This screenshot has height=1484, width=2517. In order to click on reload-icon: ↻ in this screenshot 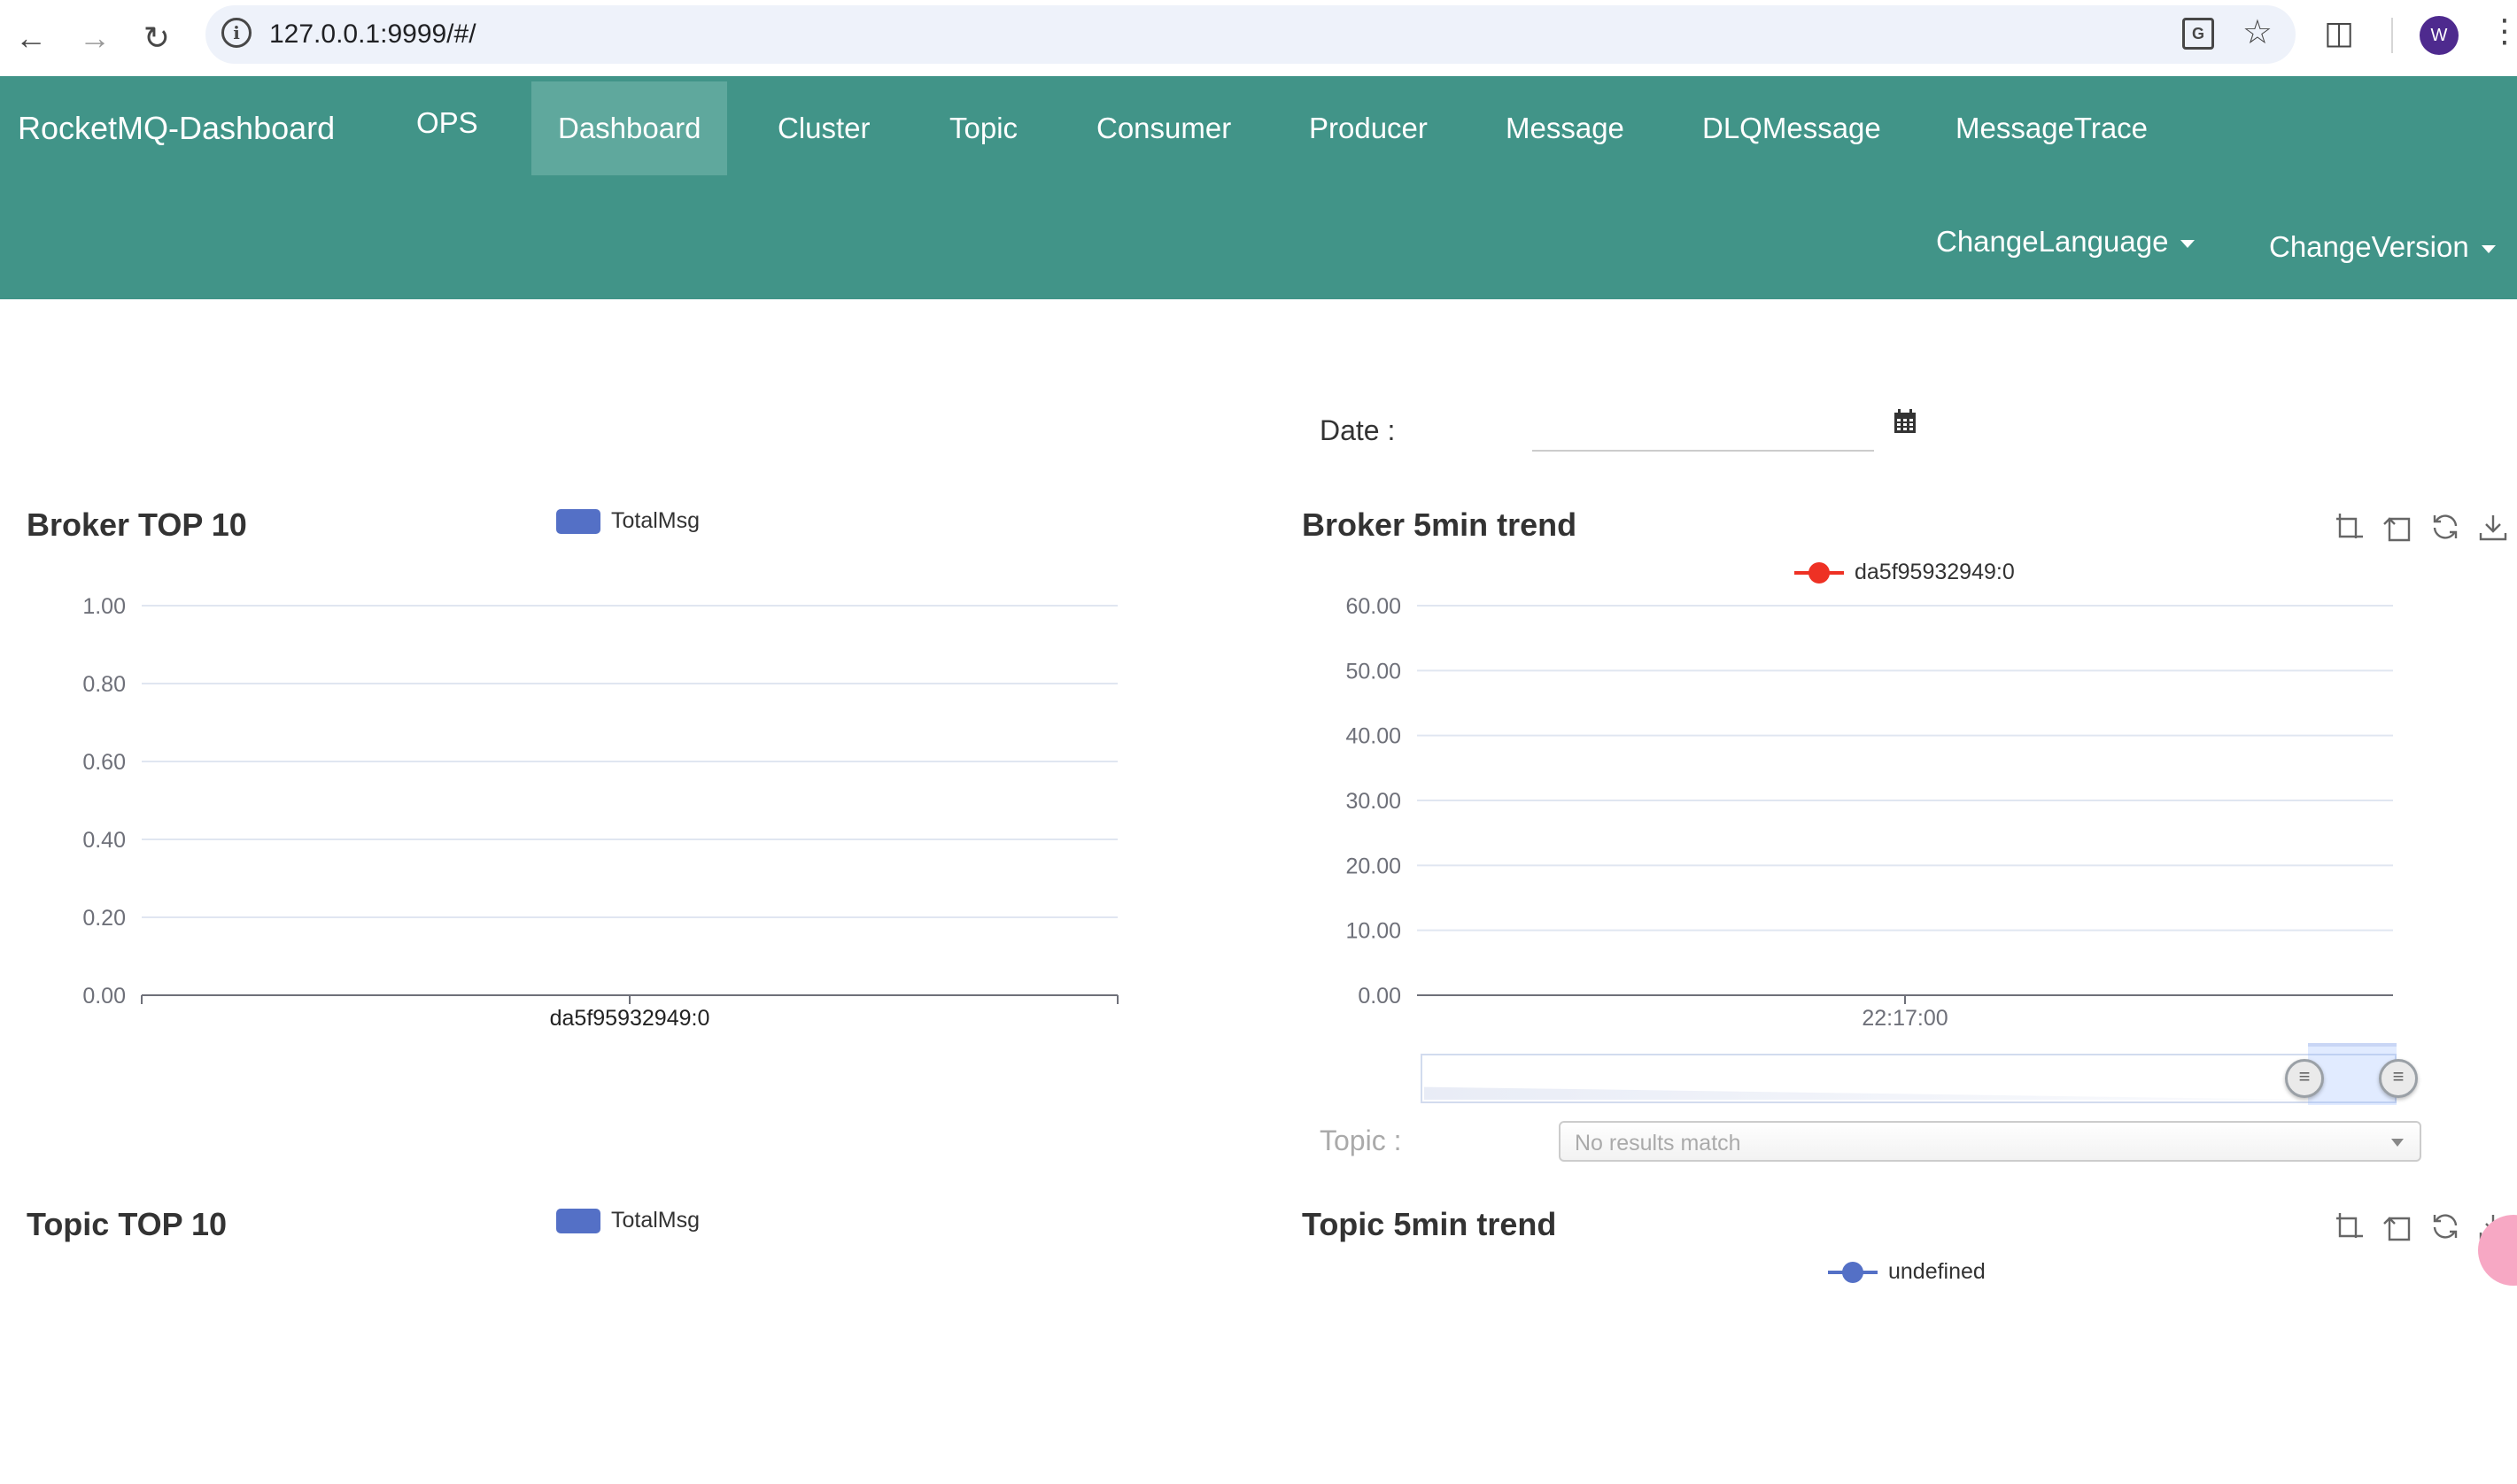, I will do `click(157, 38)`.